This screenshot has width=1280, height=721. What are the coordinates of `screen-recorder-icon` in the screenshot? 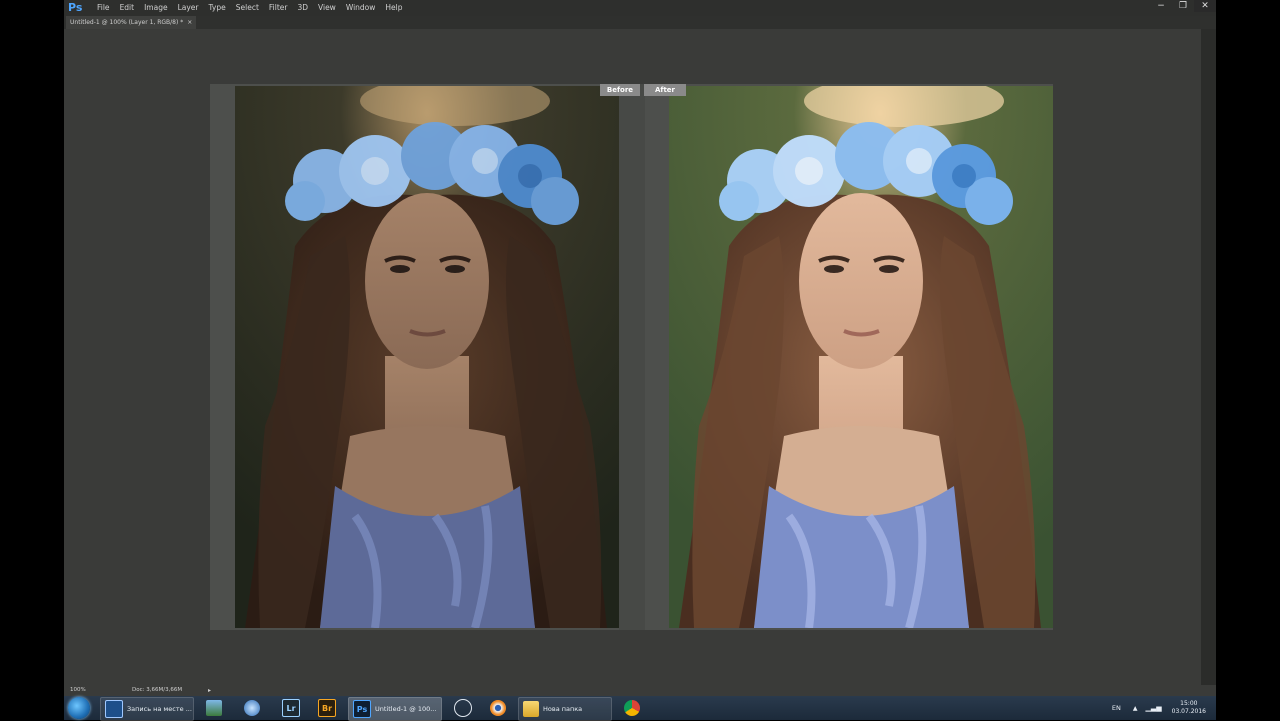 It's located at (114, 709).